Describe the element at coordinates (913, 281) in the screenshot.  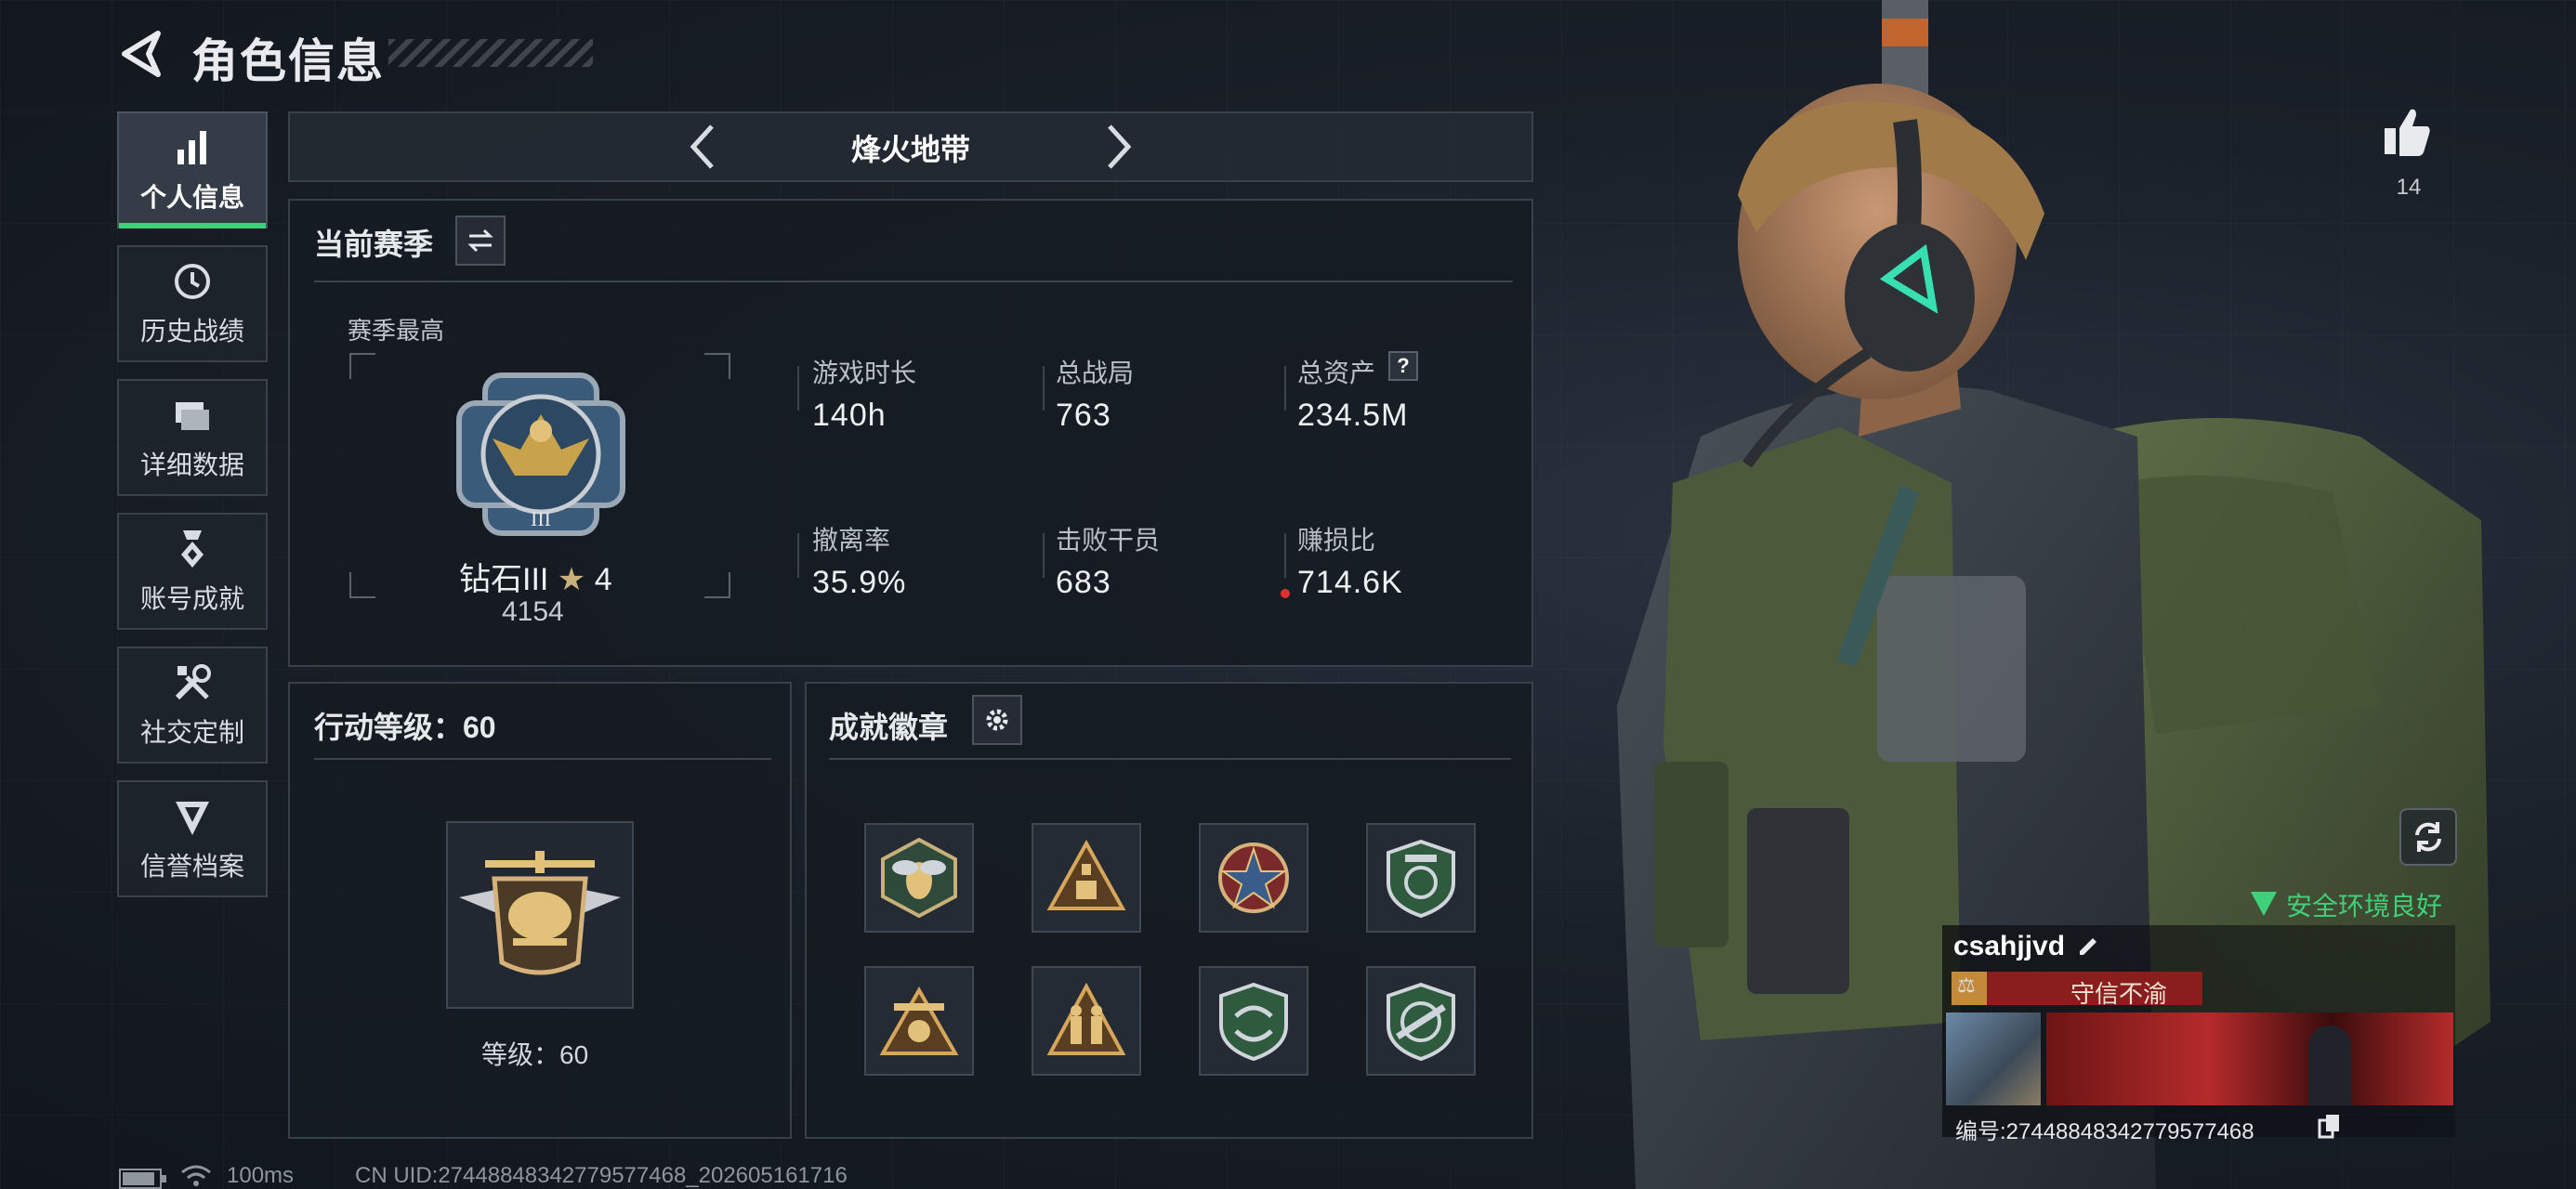
I see `season-divider` at that location.